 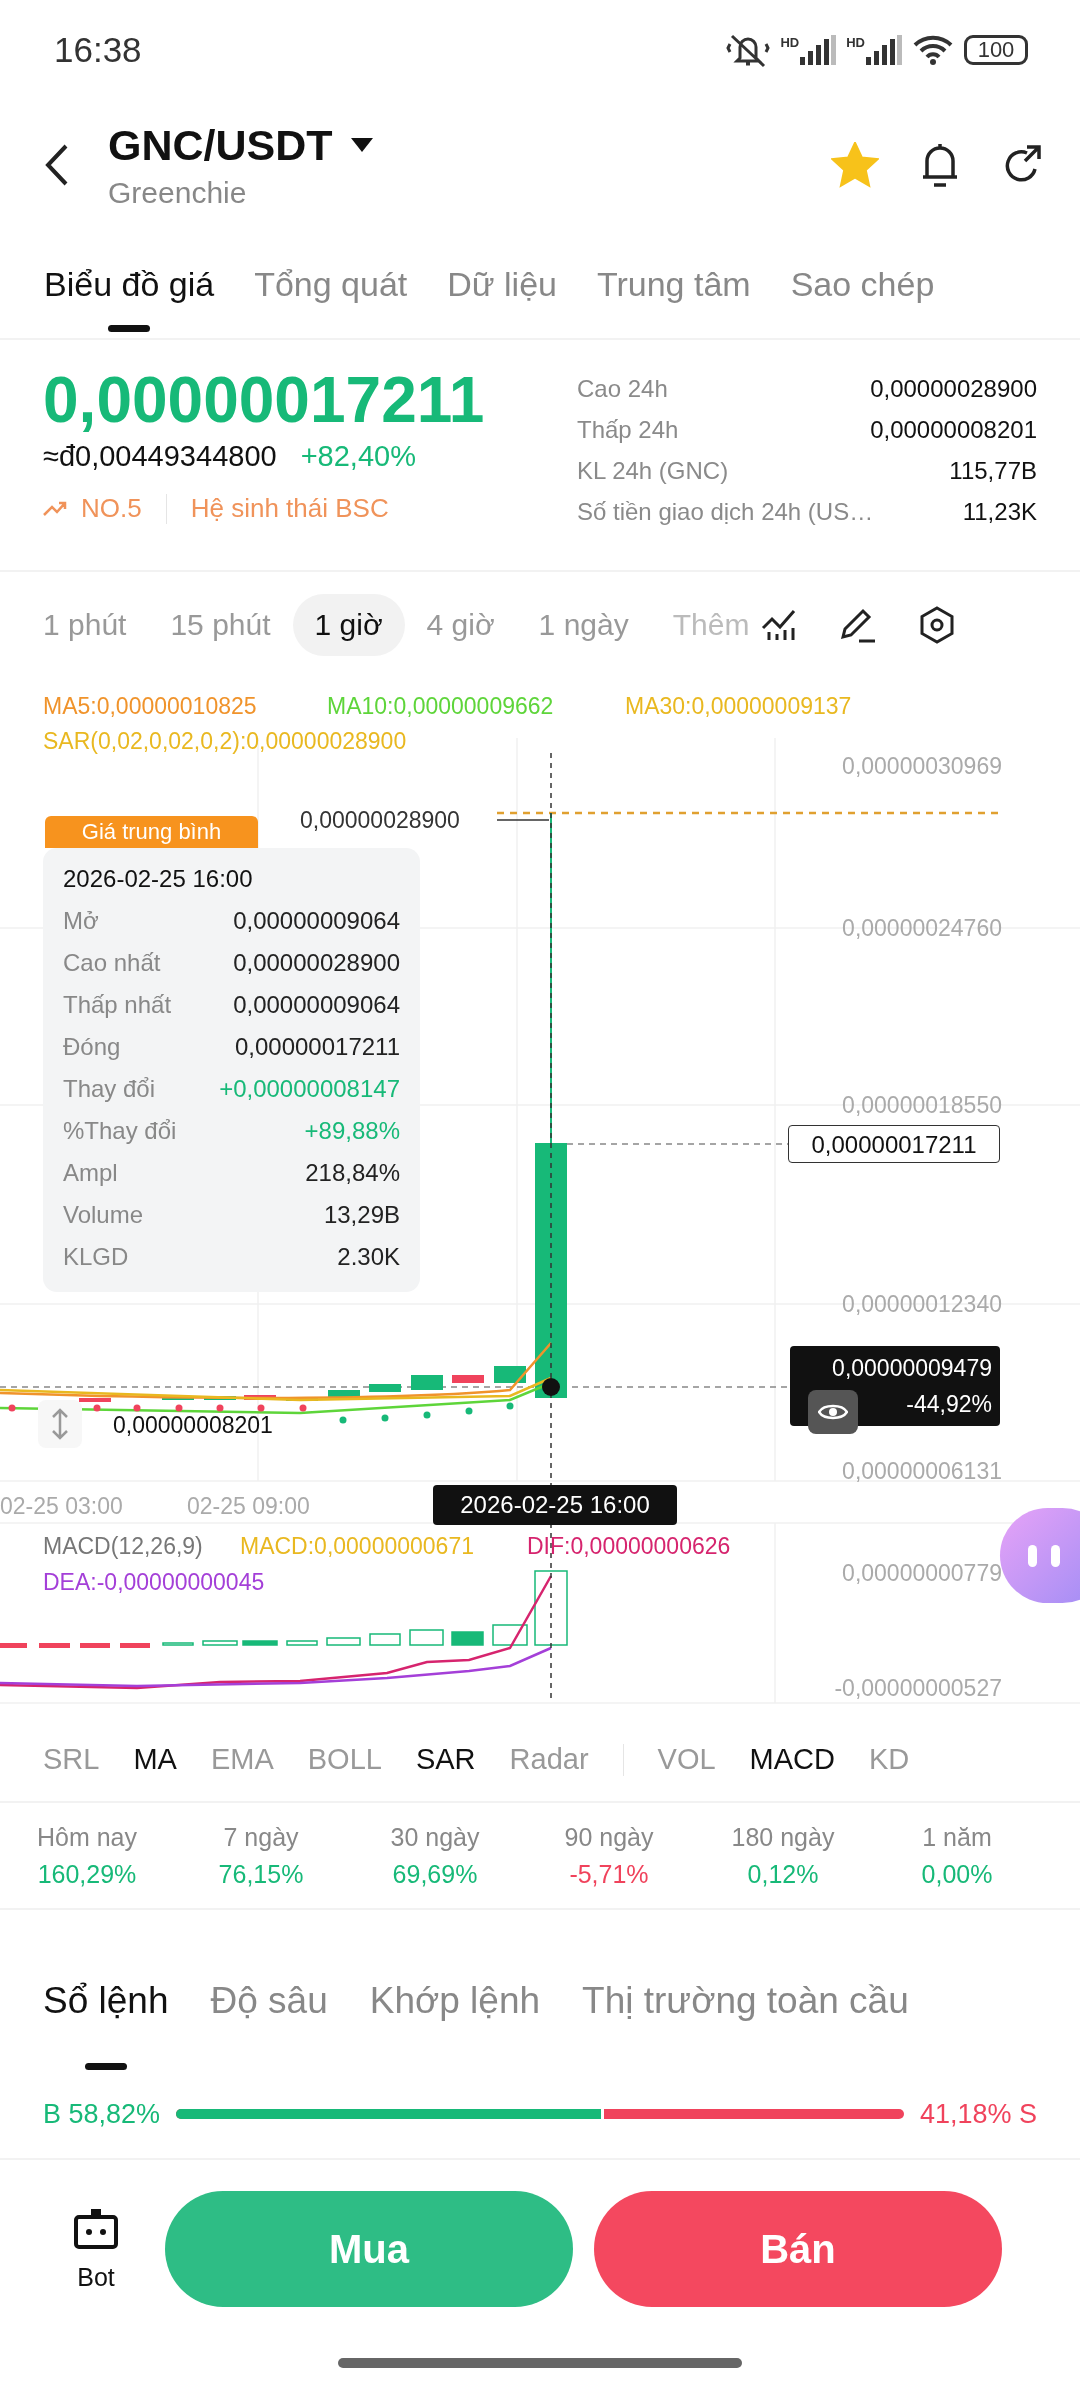 What do you see at coordinates (60, 1424) in the screenshot?
I see `resize-icon` at bounding box center [60, 1424].